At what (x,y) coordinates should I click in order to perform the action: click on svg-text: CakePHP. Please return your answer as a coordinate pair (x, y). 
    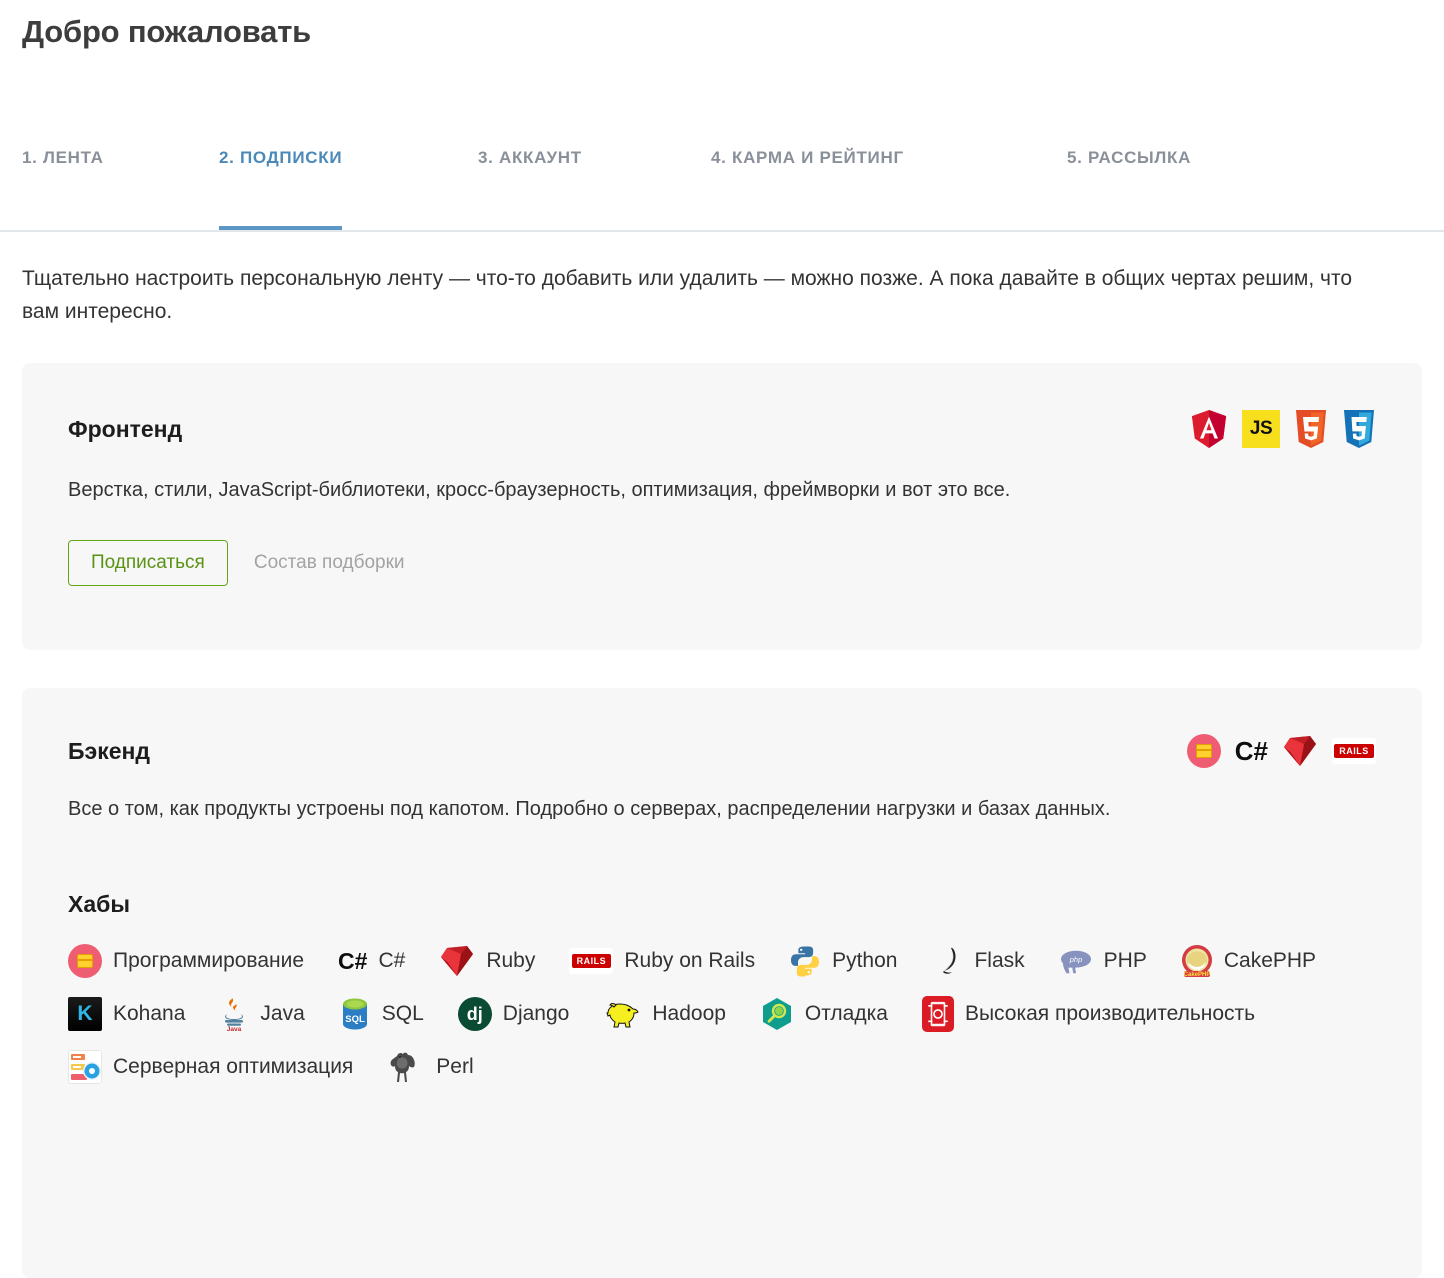
    Looking at the image, I should click on (1197, 975).